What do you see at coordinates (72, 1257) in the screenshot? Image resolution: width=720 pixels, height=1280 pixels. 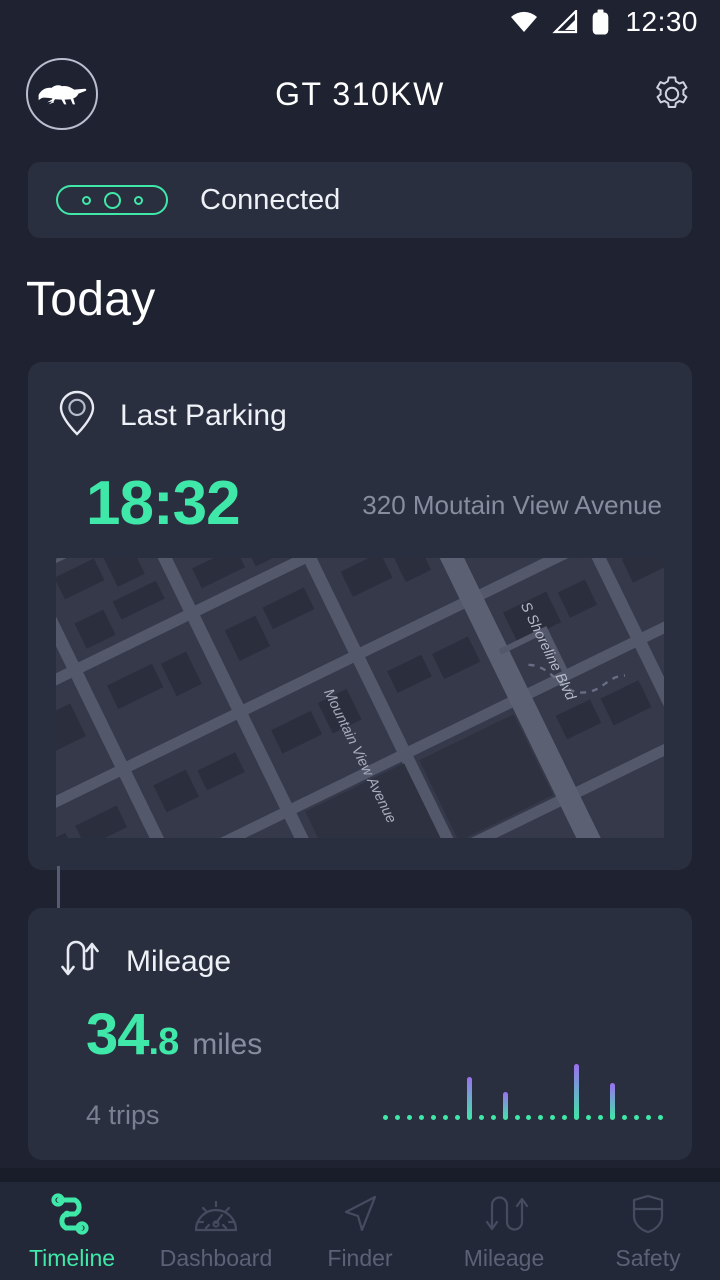 I see `nav-label-timeline: Timeline` at bounding box center [72, 1257].